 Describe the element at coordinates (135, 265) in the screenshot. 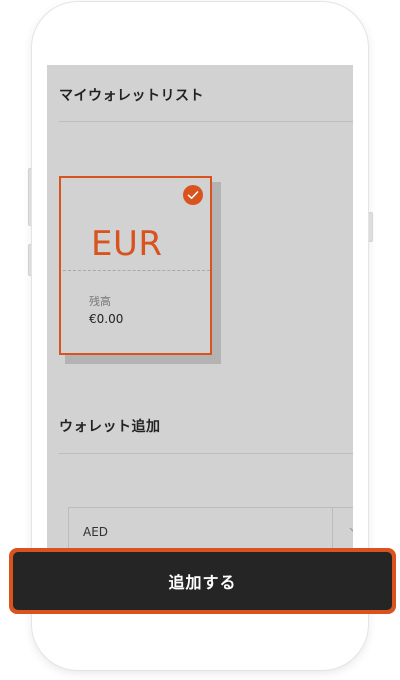

I see `wallet-card-eur: EUR 残高 €0.00` at that location.